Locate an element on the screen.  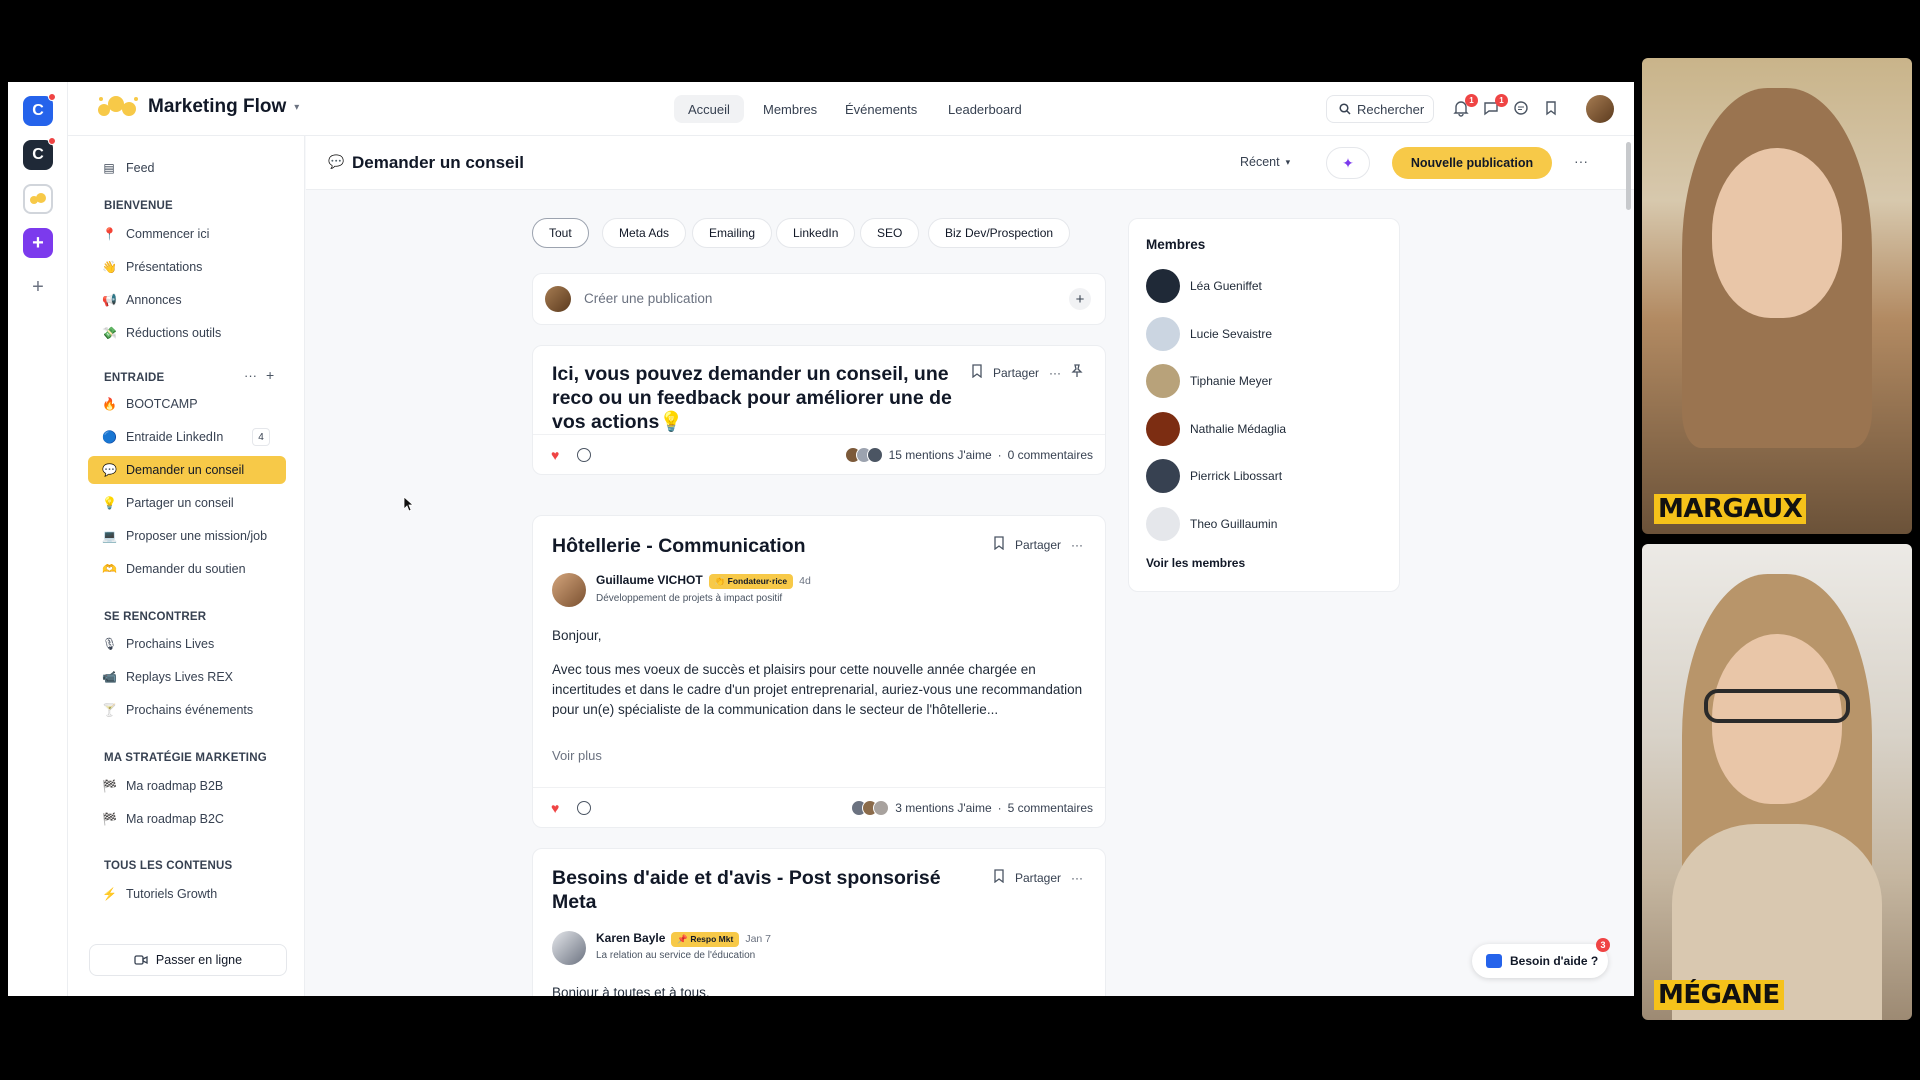
post-title: Hôtellerie - Communication is located at coordinates (679, 546).